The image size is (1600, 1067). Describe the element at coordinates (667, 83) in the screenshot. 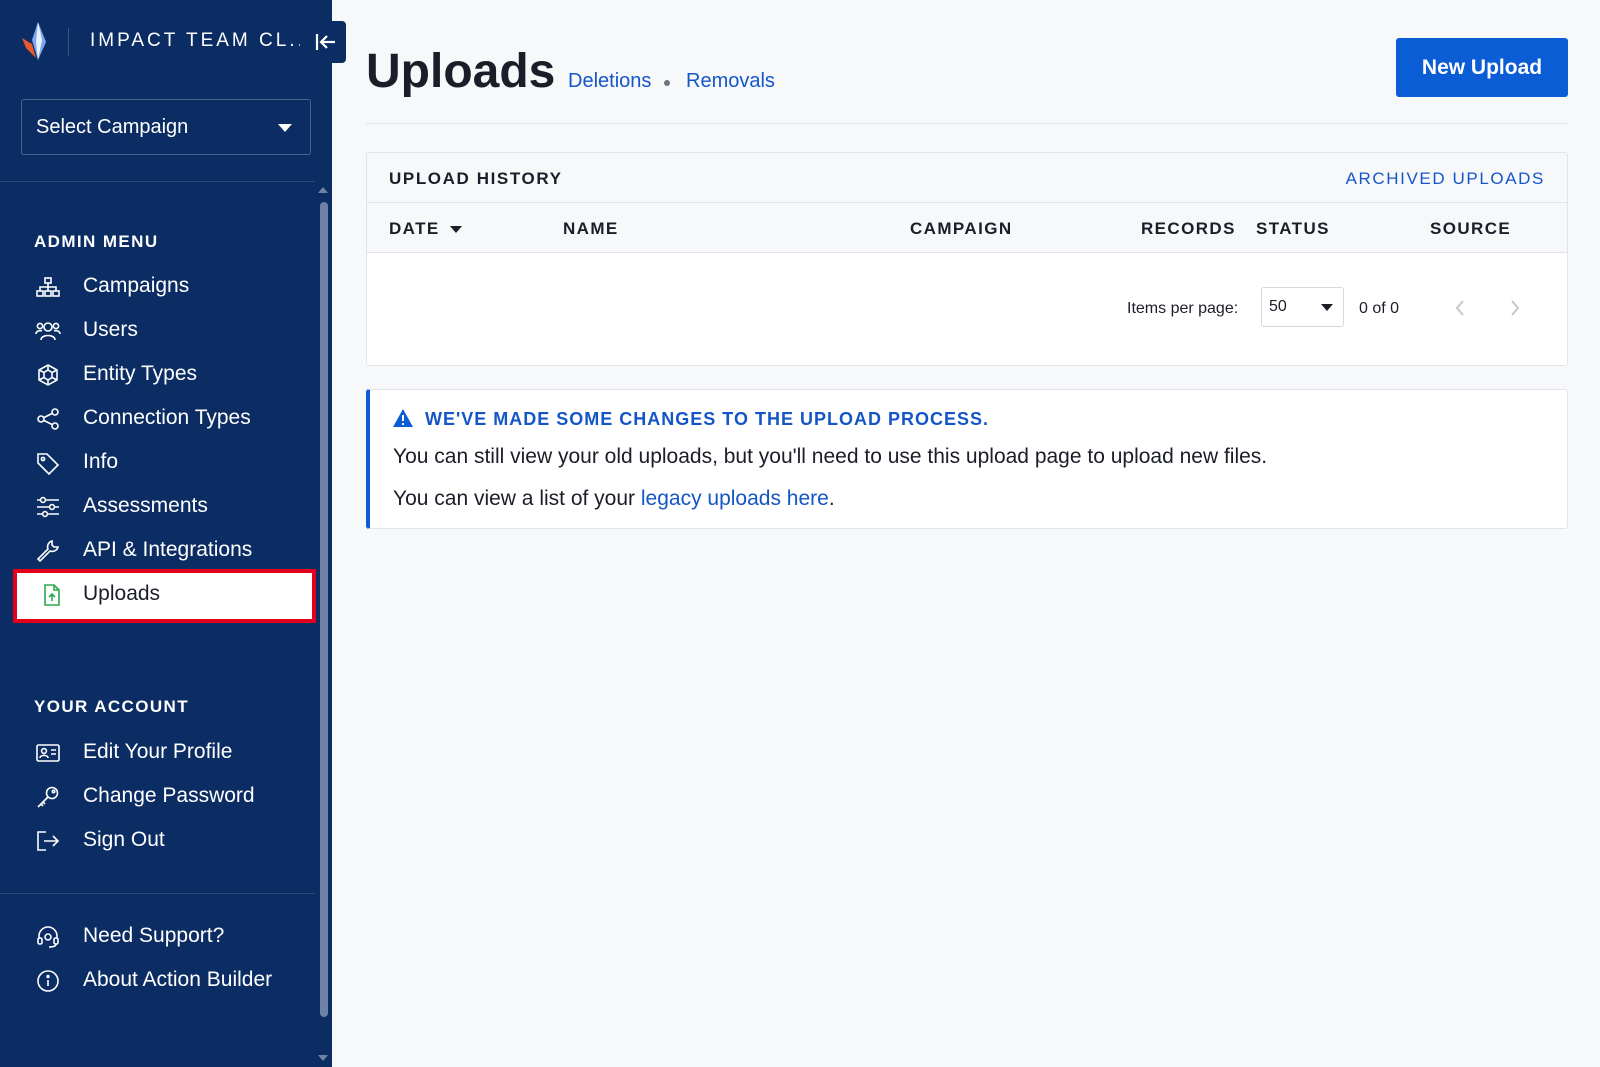

I see `link-separator-dot` at that location.